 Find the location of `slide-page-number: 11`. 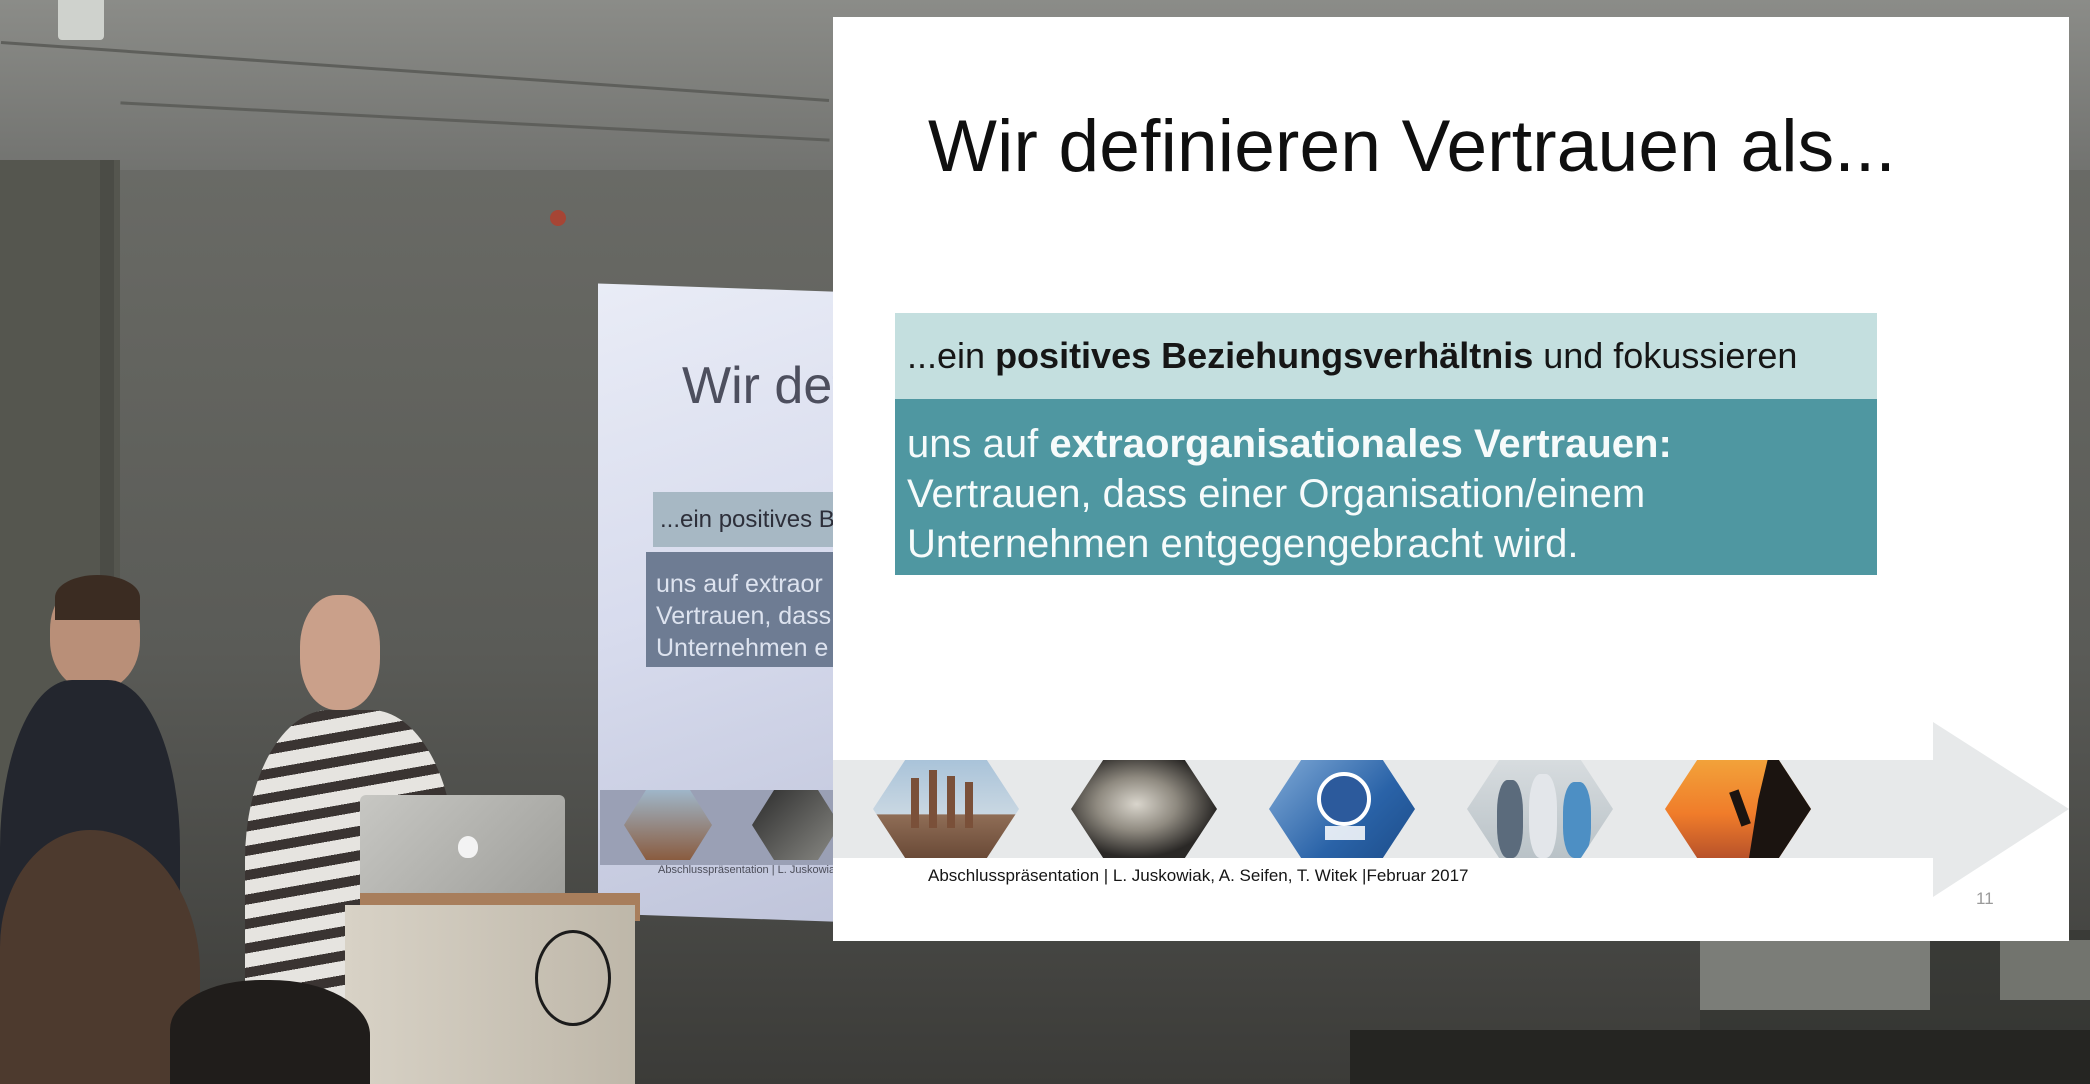

slide-page-number: 11 is located at coordinates (1985, 898).